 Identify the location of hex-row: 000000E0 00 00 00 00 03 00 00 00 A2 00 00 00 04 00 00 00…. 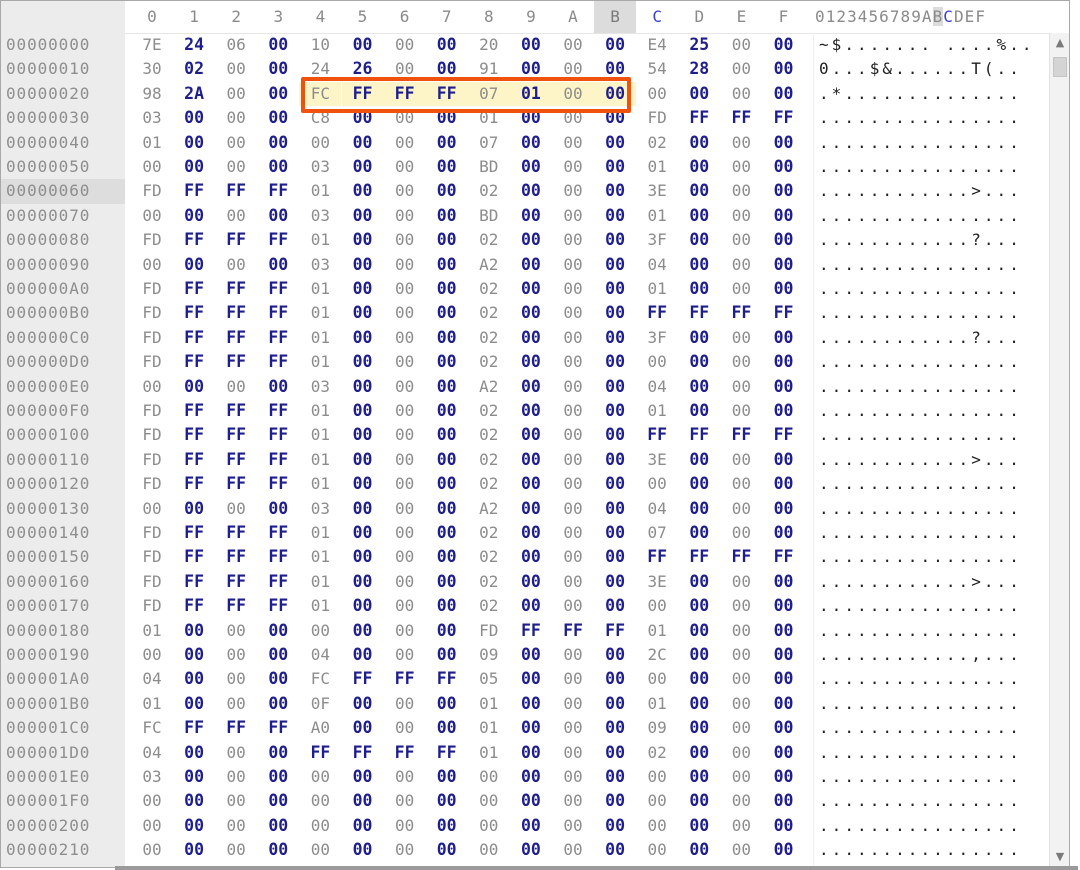
(525, 387).